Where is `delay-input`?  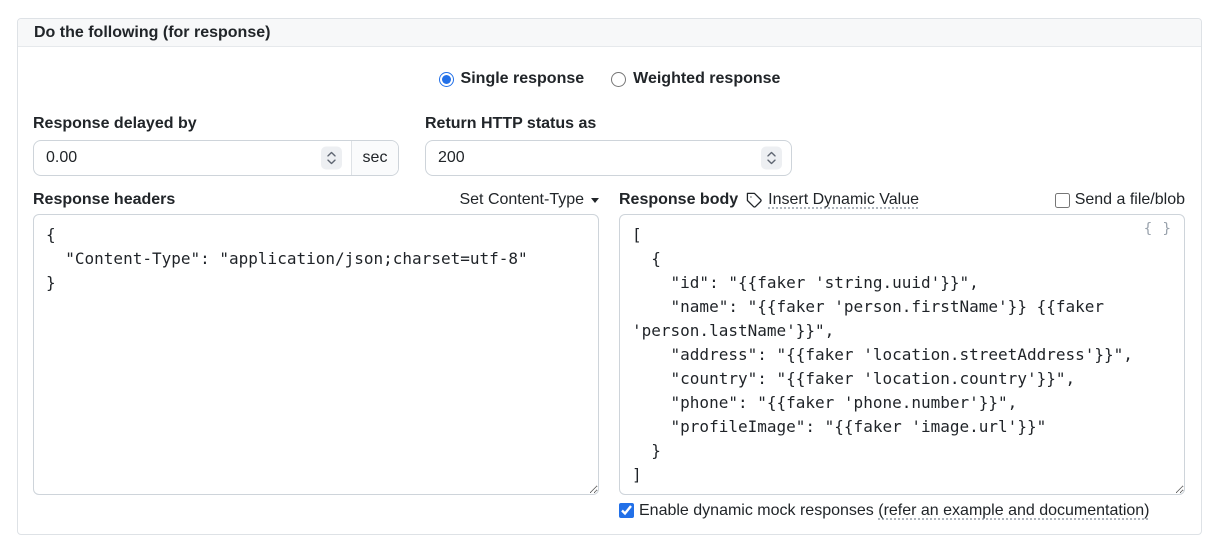
delay-input is located at coordinates (192, 158).